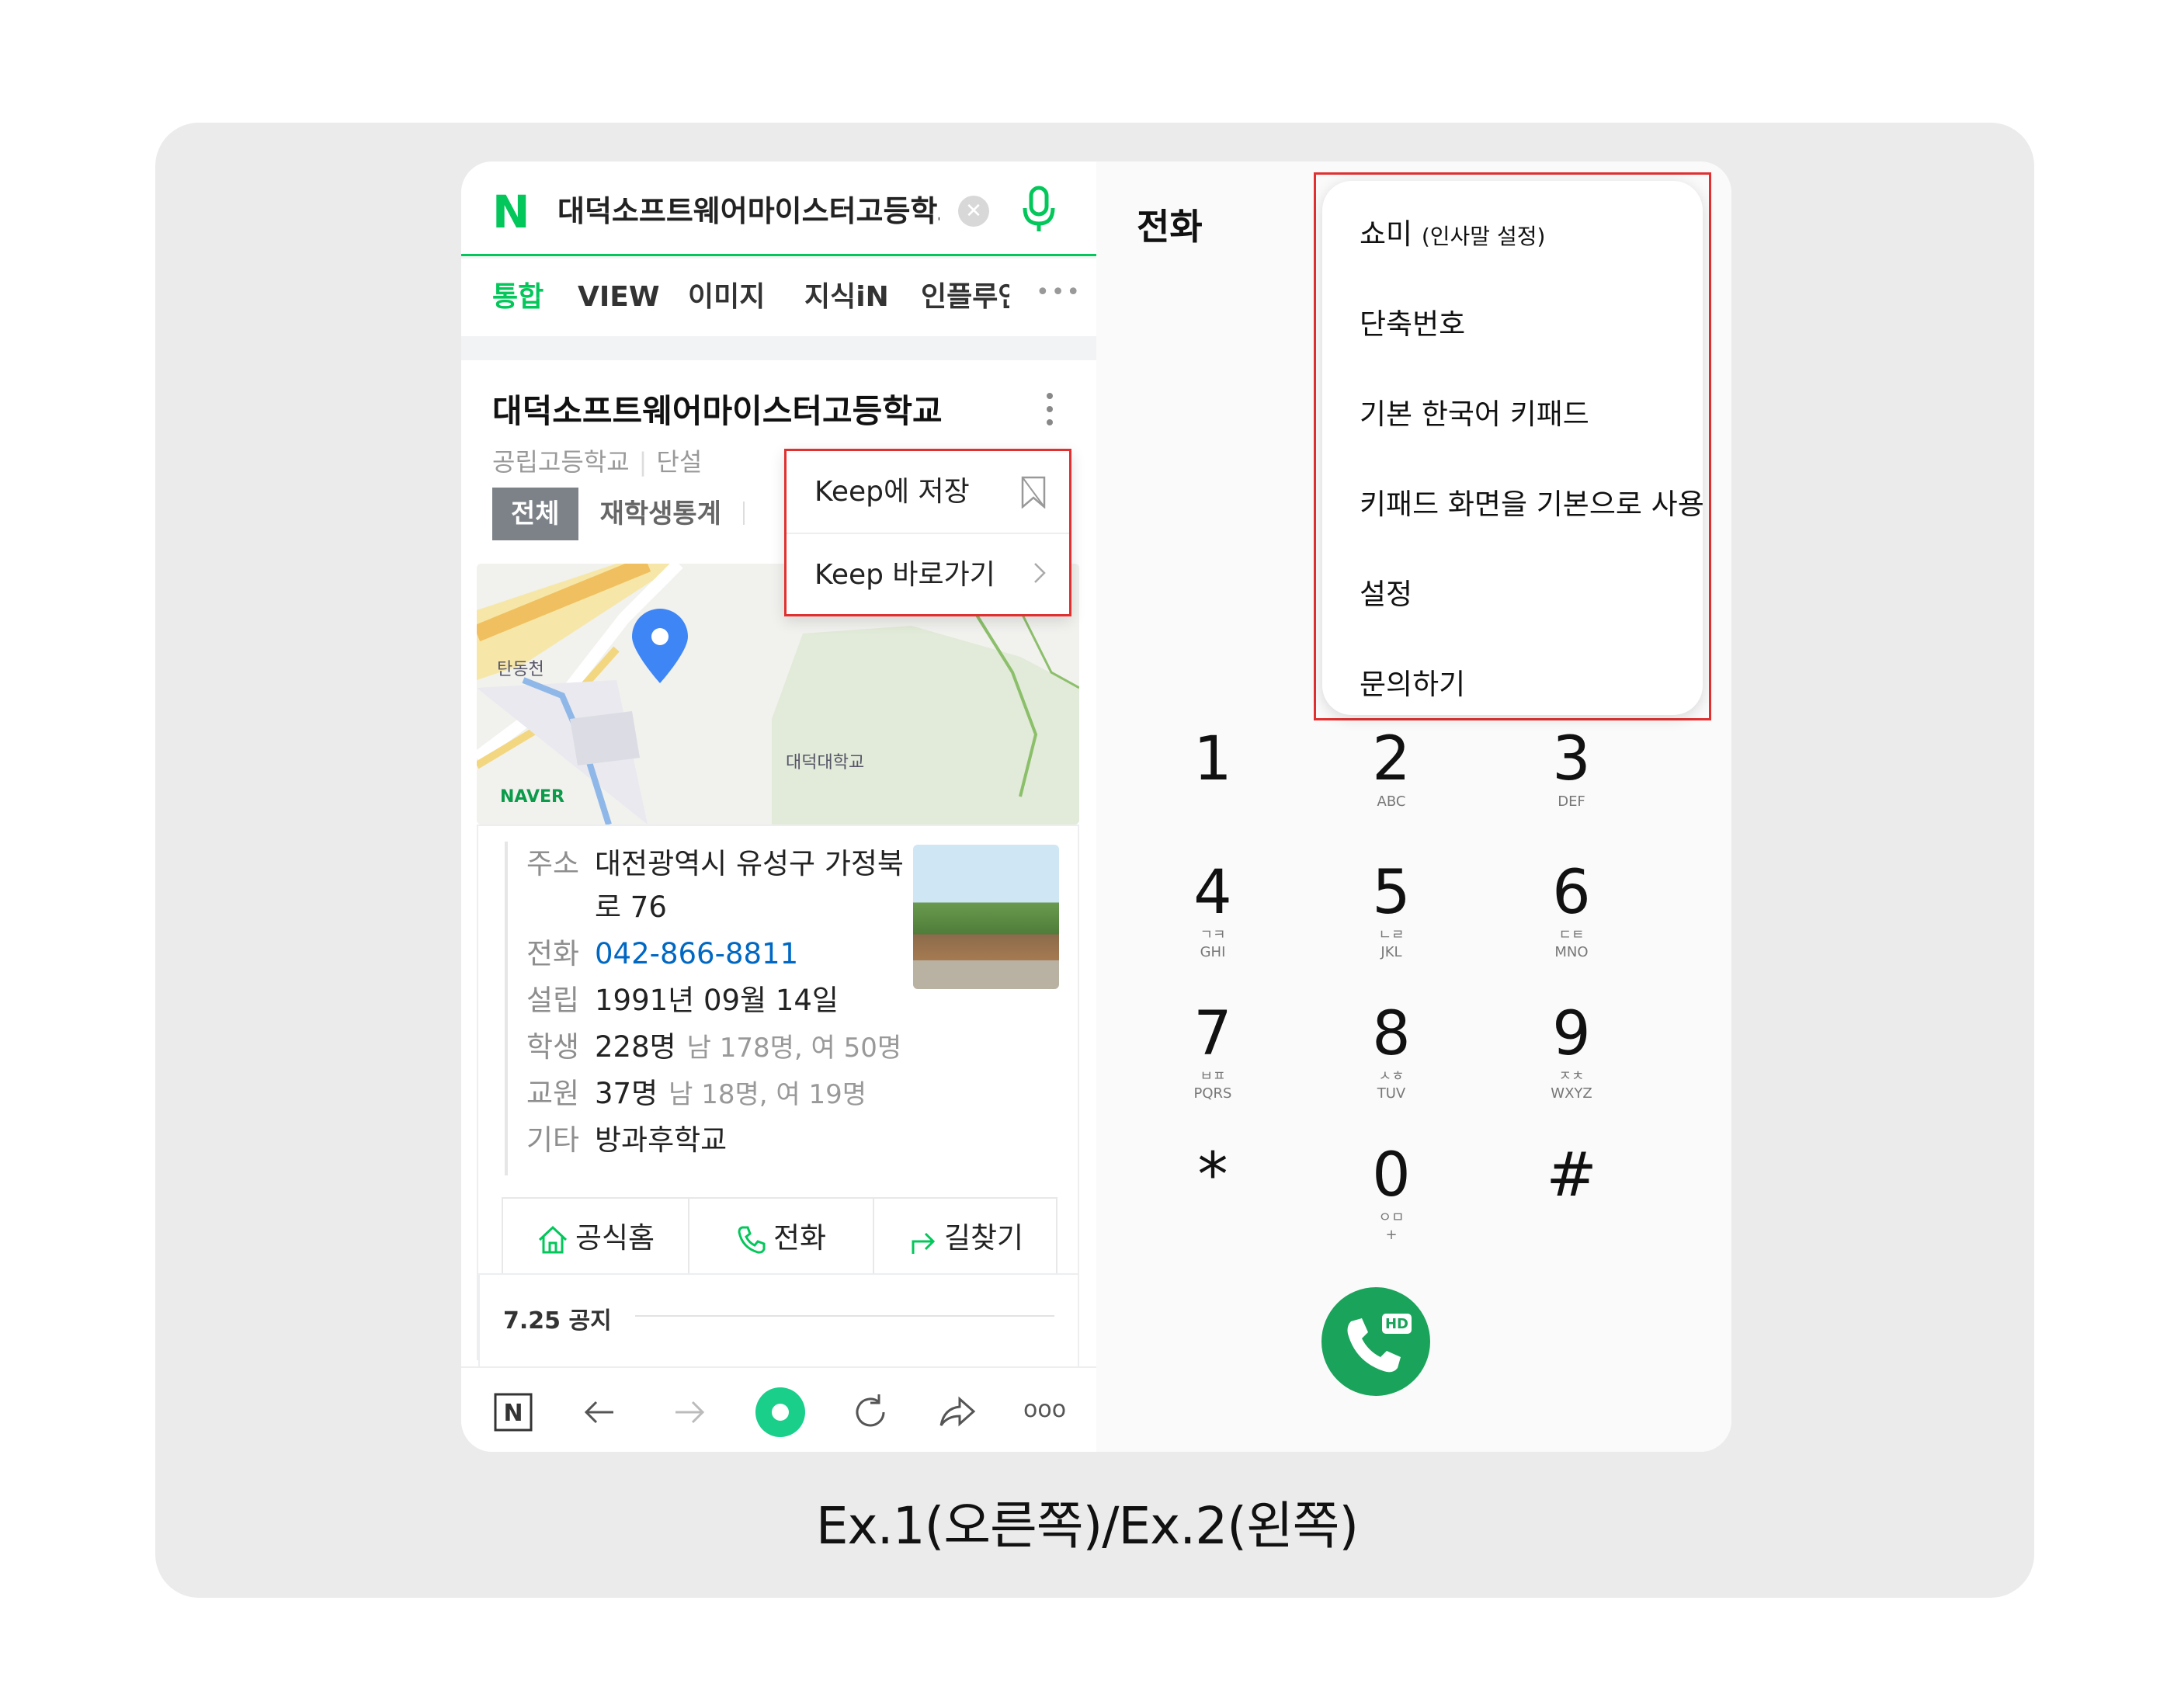  I want to click on chevron-right-icon, so click(1040, 573).